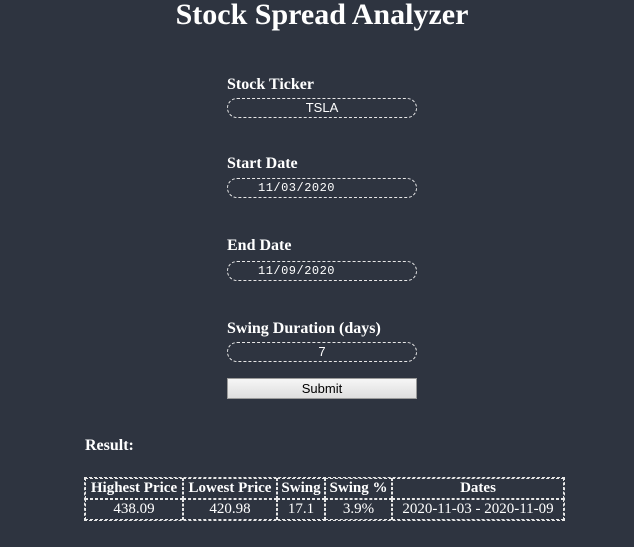  Describe the element at coordinates (134, 488) in the screenshot. I see `column-header-highest-price: Highest Price` at that location.